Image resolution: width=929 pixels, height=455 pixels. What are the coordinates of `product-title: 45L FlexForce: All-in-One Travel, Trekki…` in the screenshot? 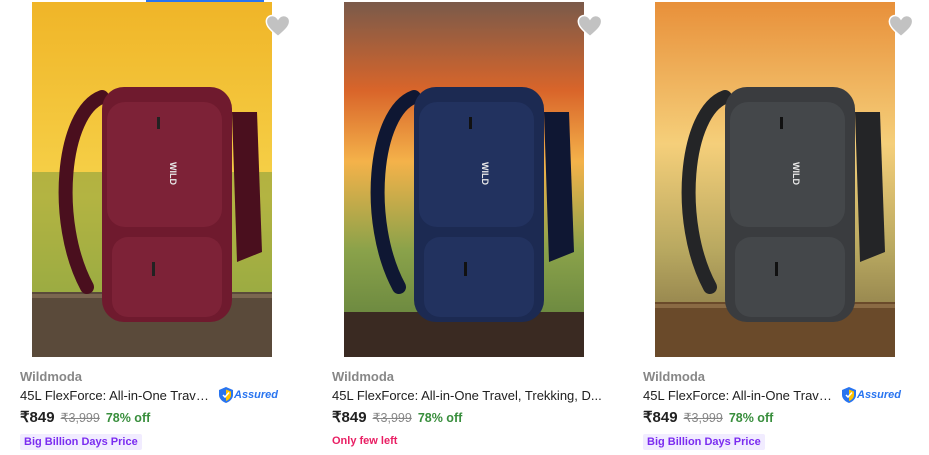 It's located at (467, 395).